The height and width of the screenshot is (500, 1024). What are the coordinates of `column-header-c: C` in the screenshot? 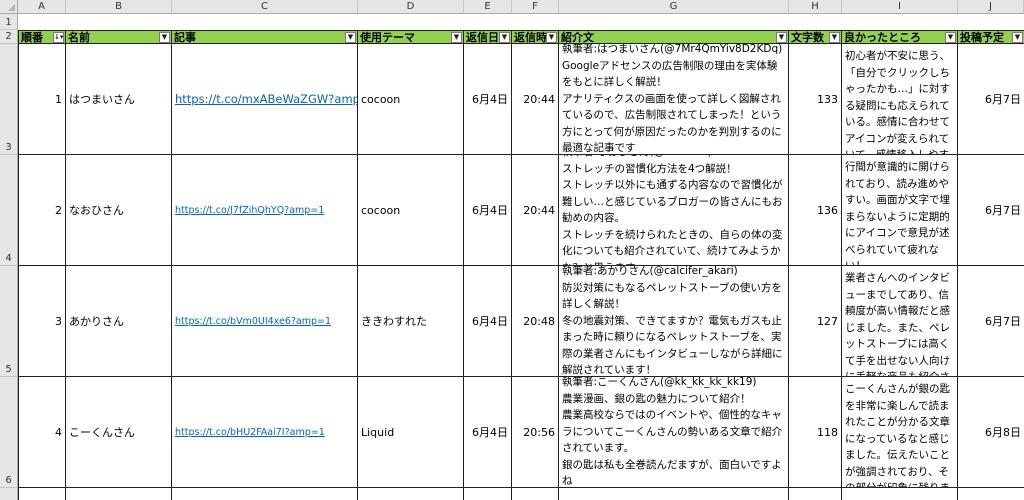 It's located at (265, 7).